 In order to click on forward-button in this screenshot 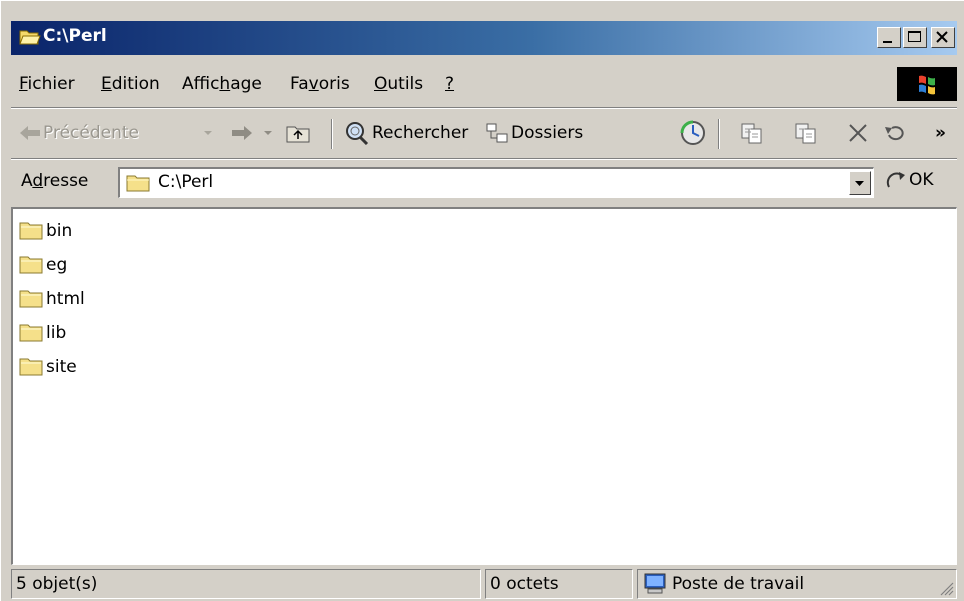, I will do `click(242, 133)`.